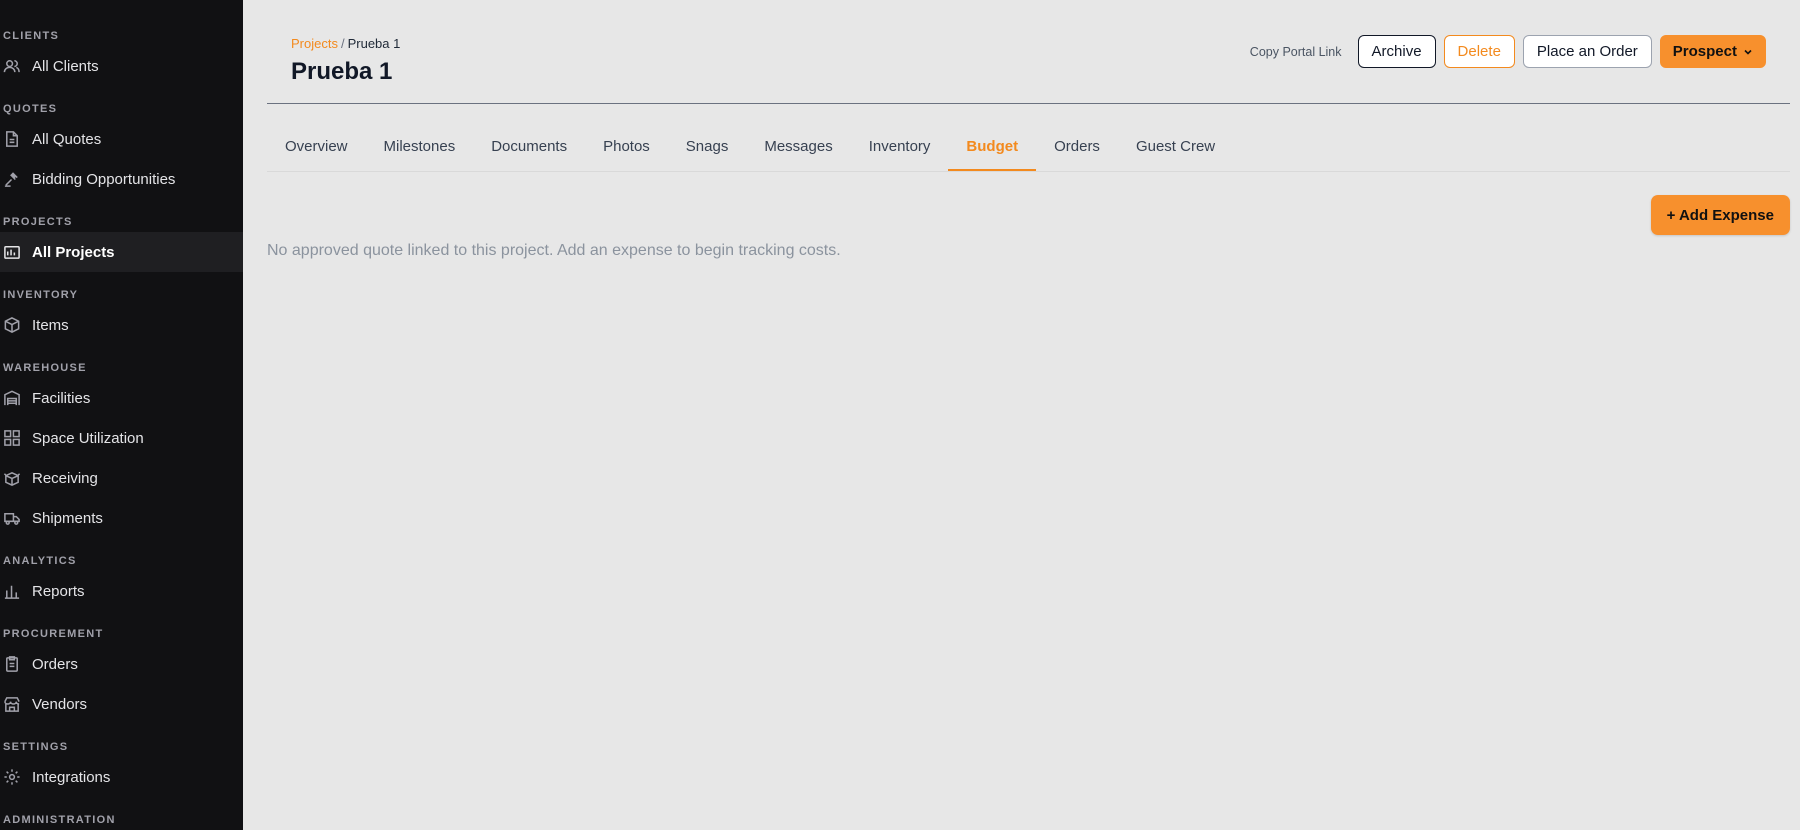  What do you see at coordinates (71, 777) in the screenshot?
I see `sidebar-item-label: Integrations` at bounding box center [71, 777].